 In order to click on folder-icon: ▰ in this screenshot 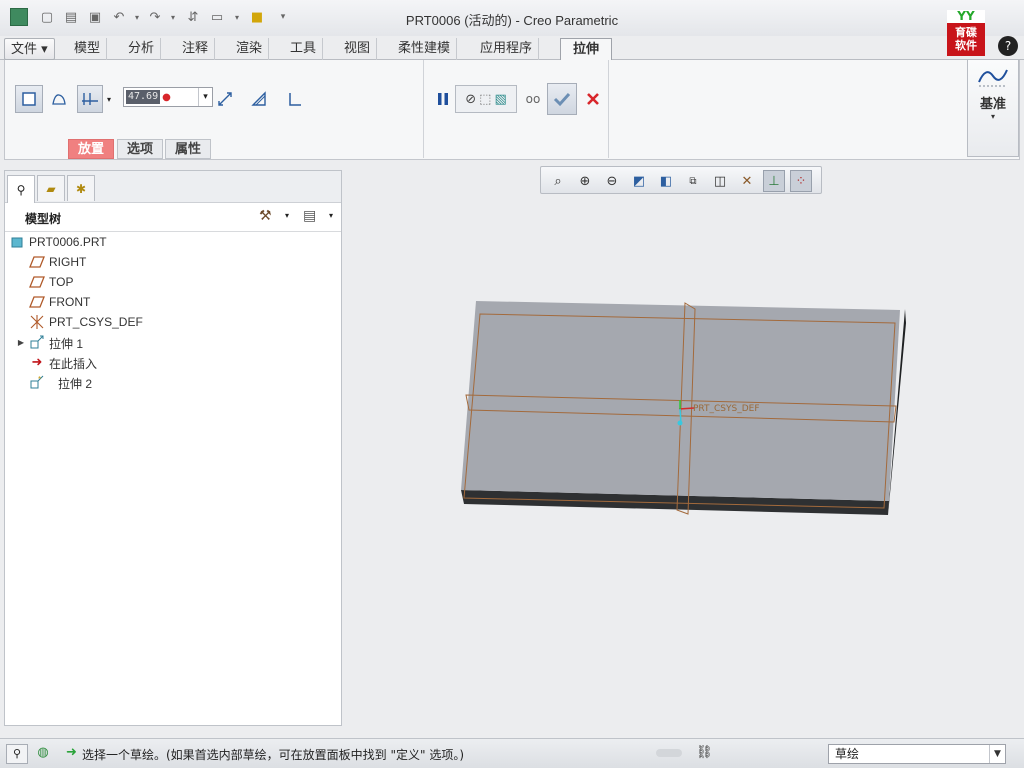, I will do `click(51, 188)`.